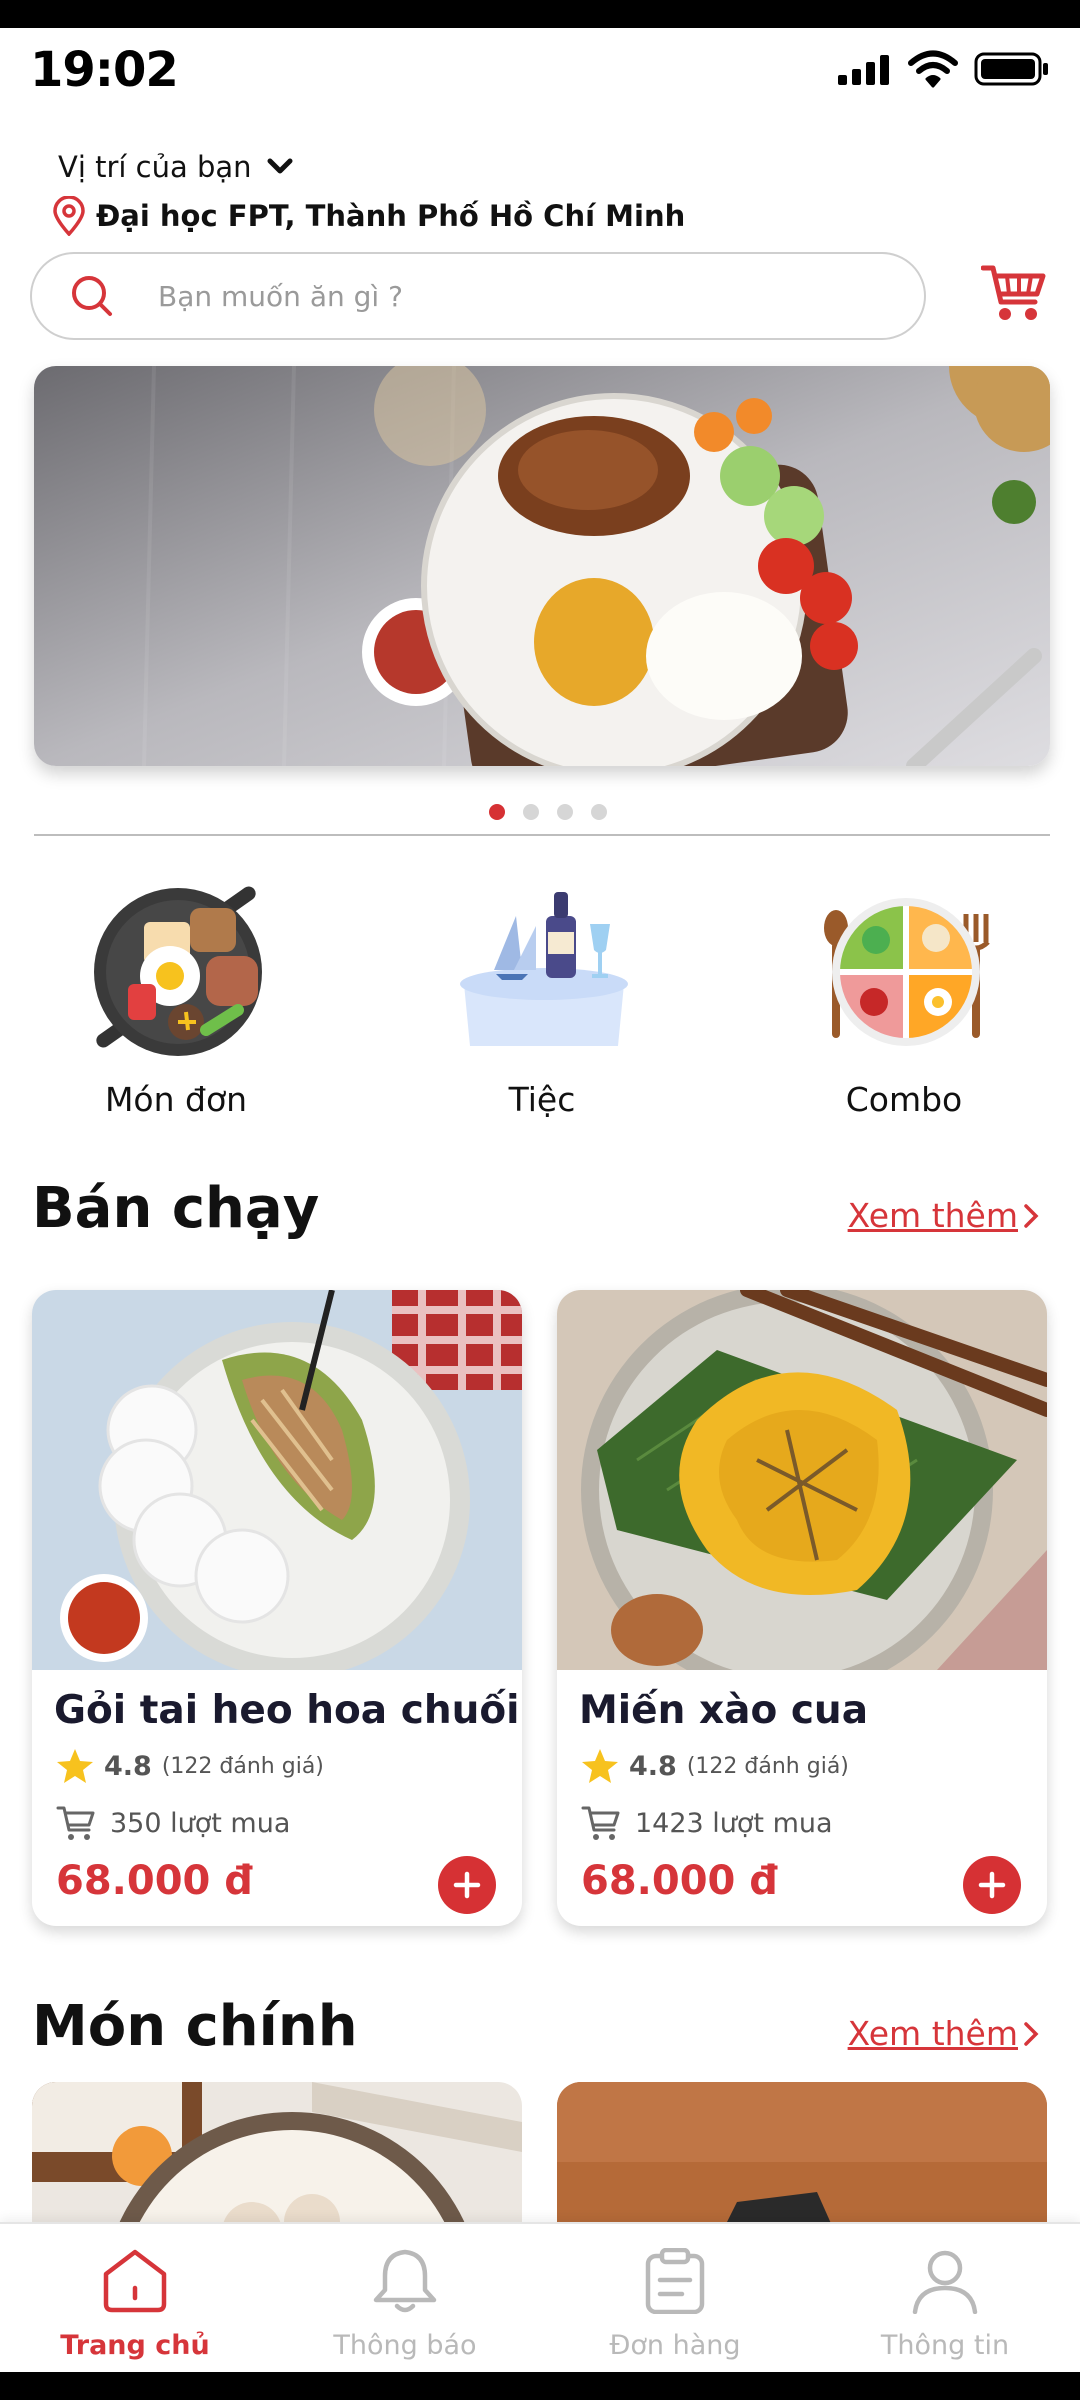  I want to click on main-dishes-see-more: Xem thêm, so click(944, 2033).